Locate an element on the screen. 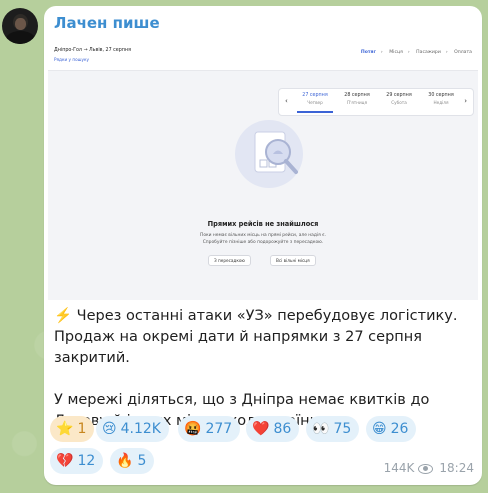 The height and width of the screenshot is (493, 488). reaction-star: ⭐ 1 is located at coordinates (72, 429).